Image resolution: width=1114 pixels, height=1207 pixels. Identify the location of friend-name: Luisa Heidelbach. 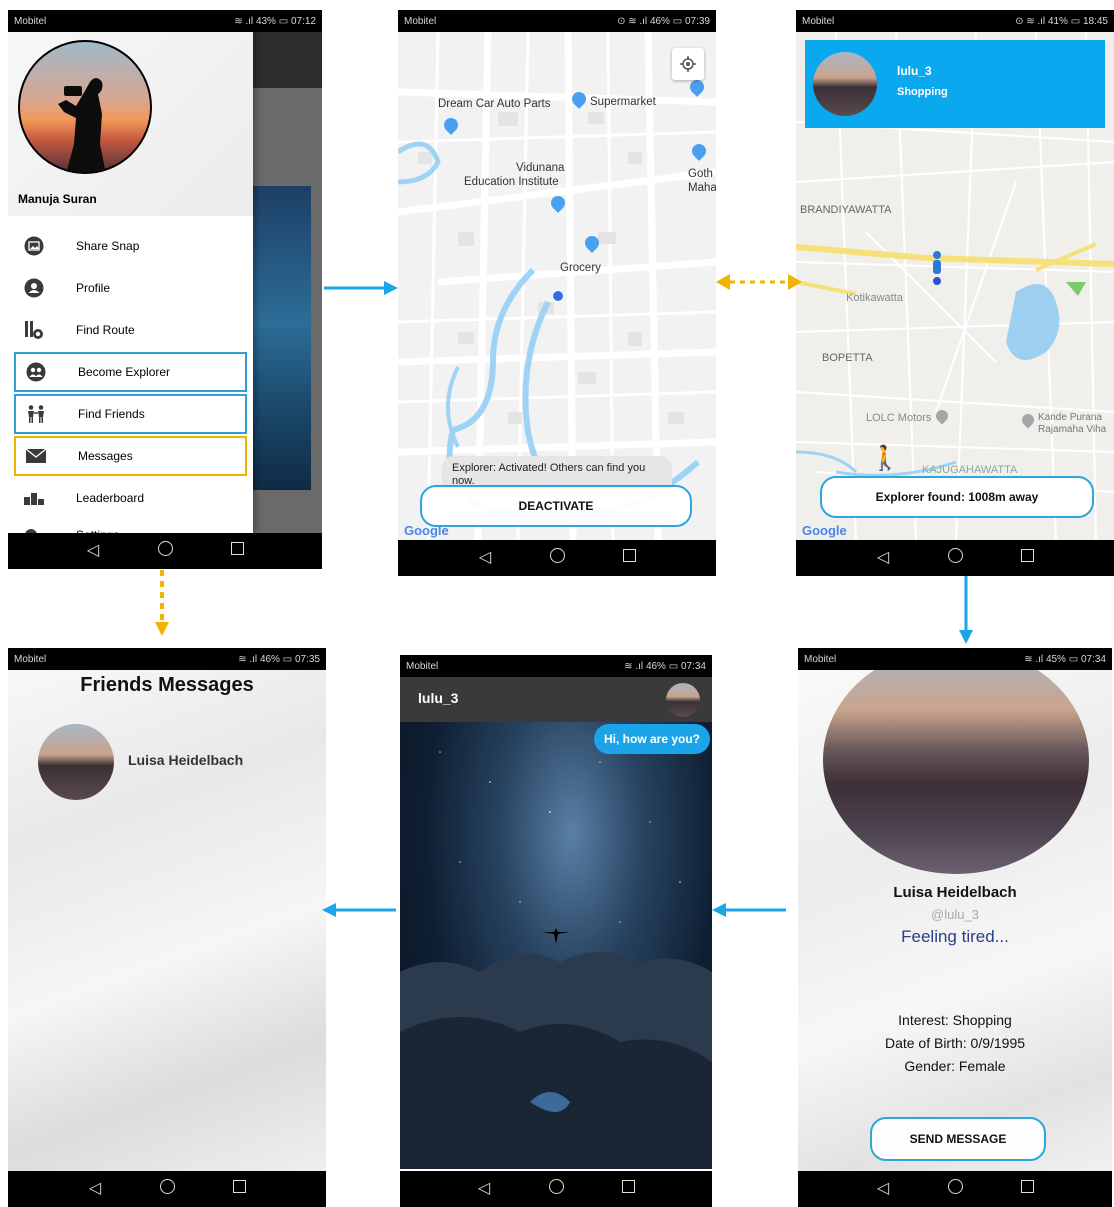
(186, 760).